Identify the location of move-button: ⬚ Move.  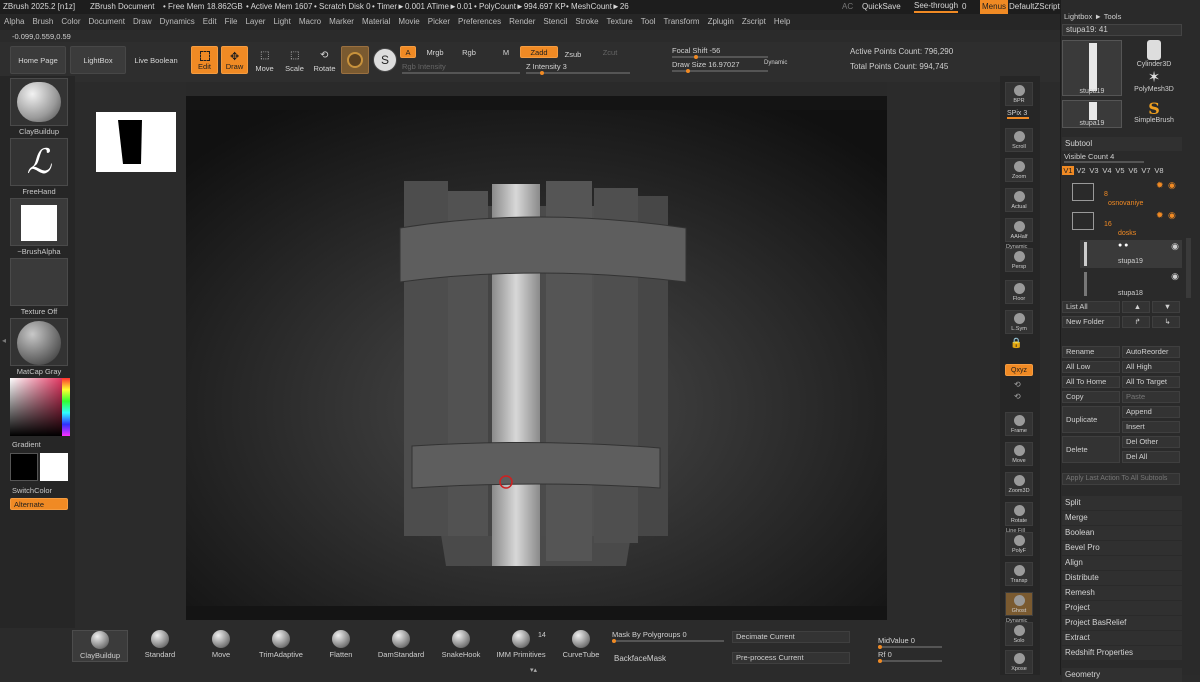
(264, 60).